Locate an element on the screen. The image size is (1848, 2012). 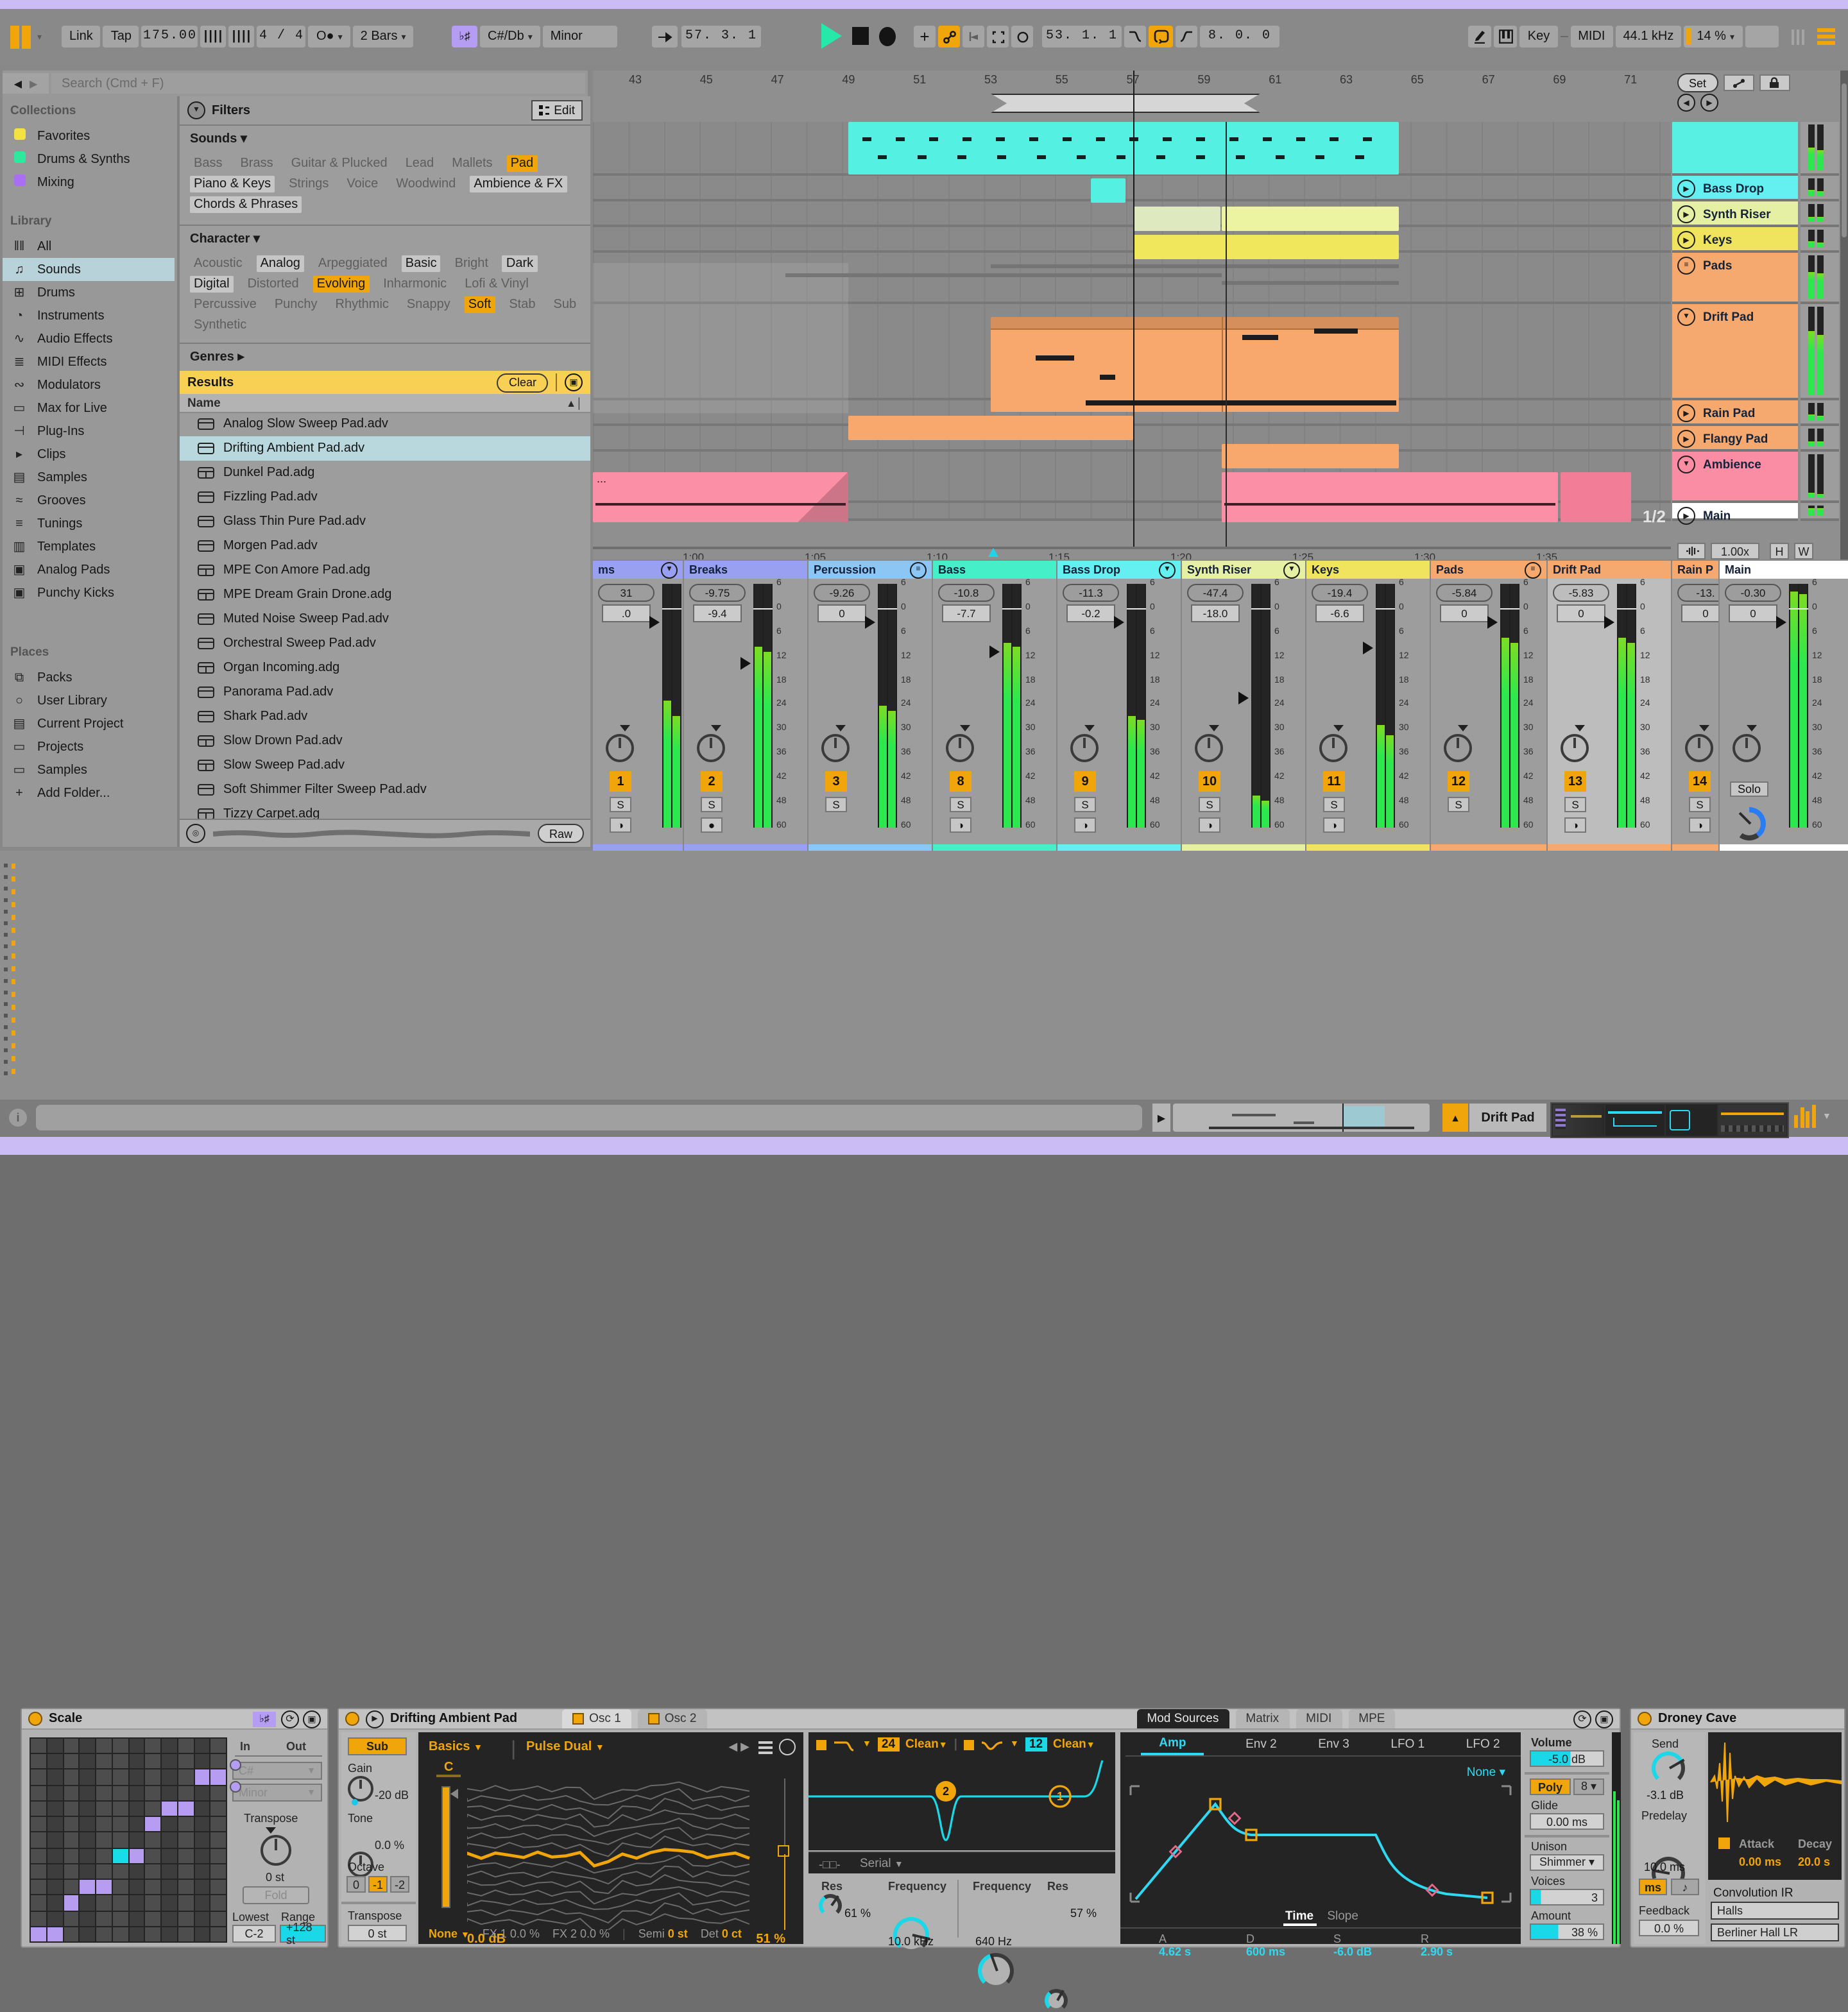
collection-item: Favorites is located at coordinates (89, 136).